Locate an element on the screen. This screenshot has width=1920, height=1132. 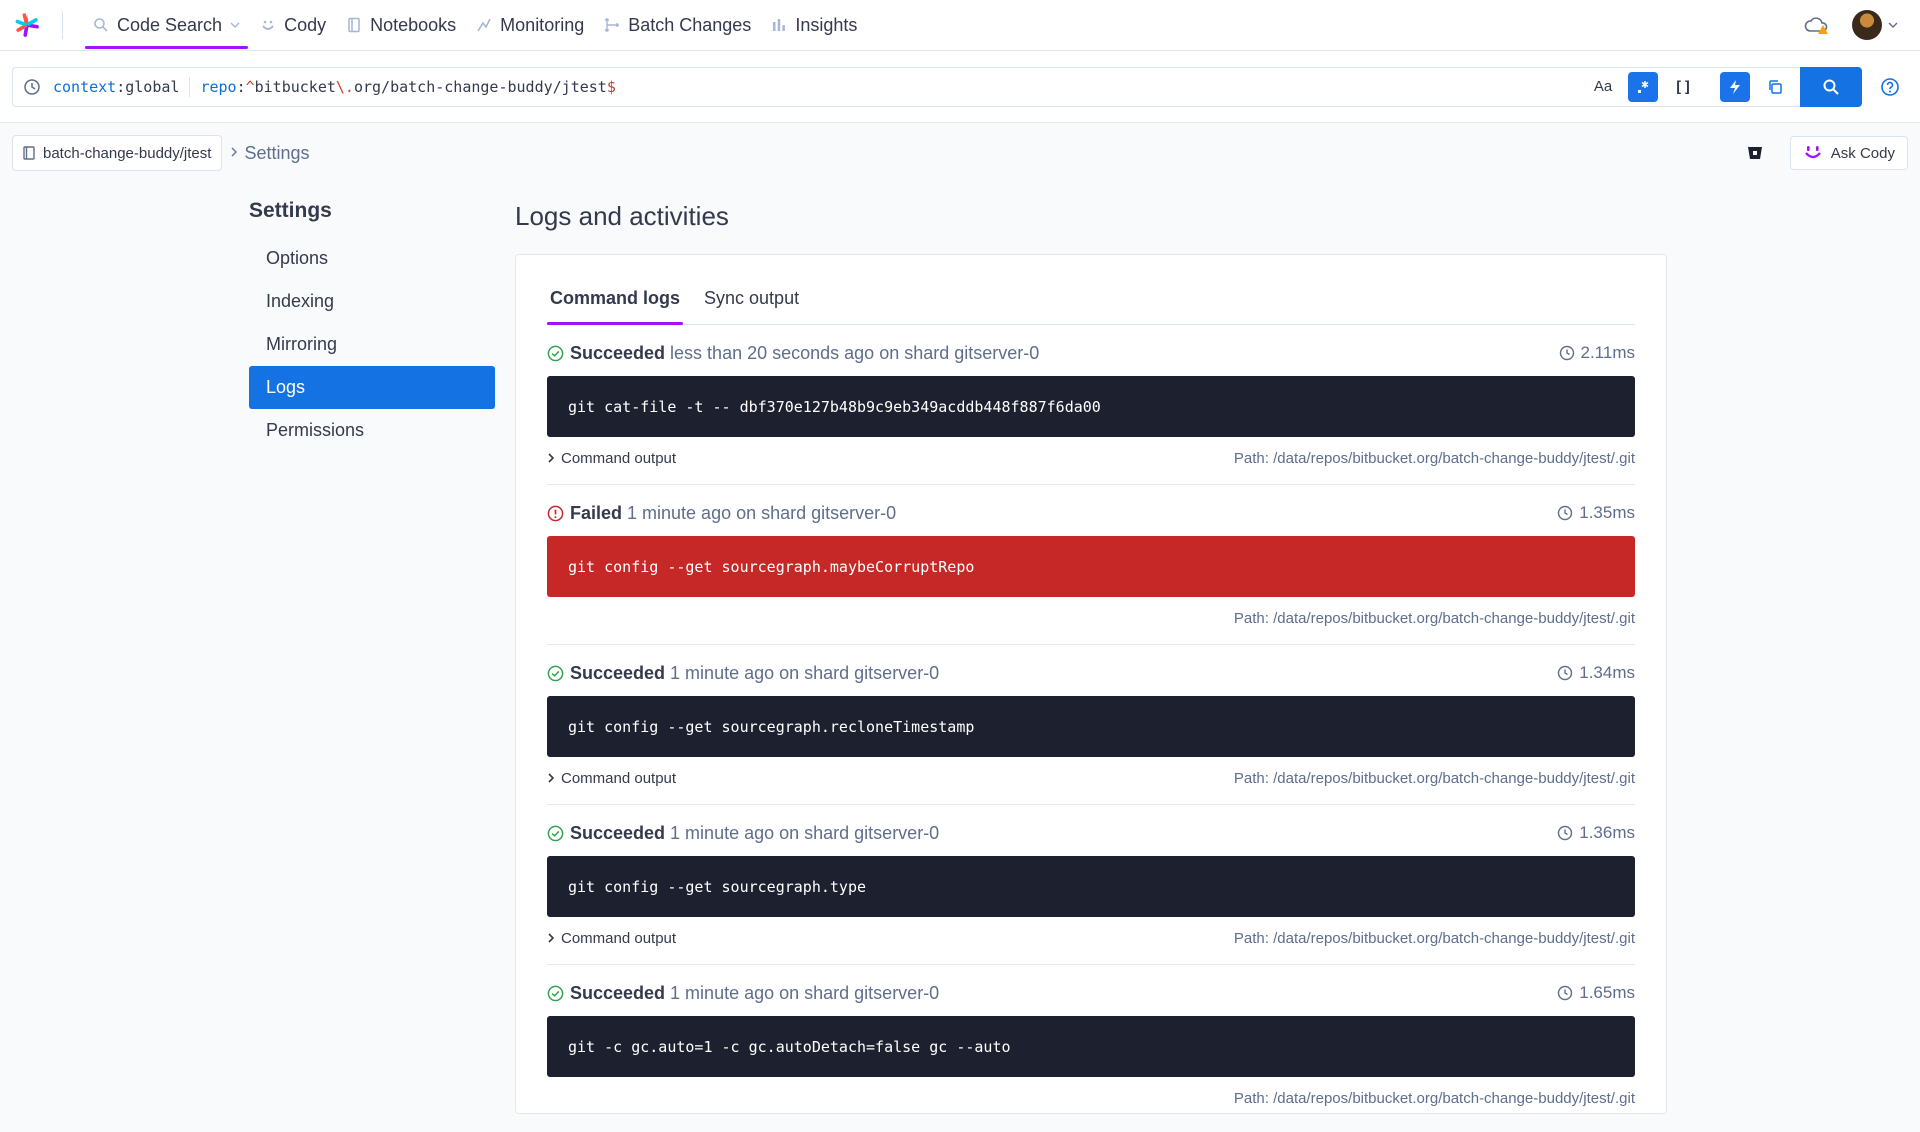
nav-item-batch-changes: Batch Changes is located at coordinates (677, 25).